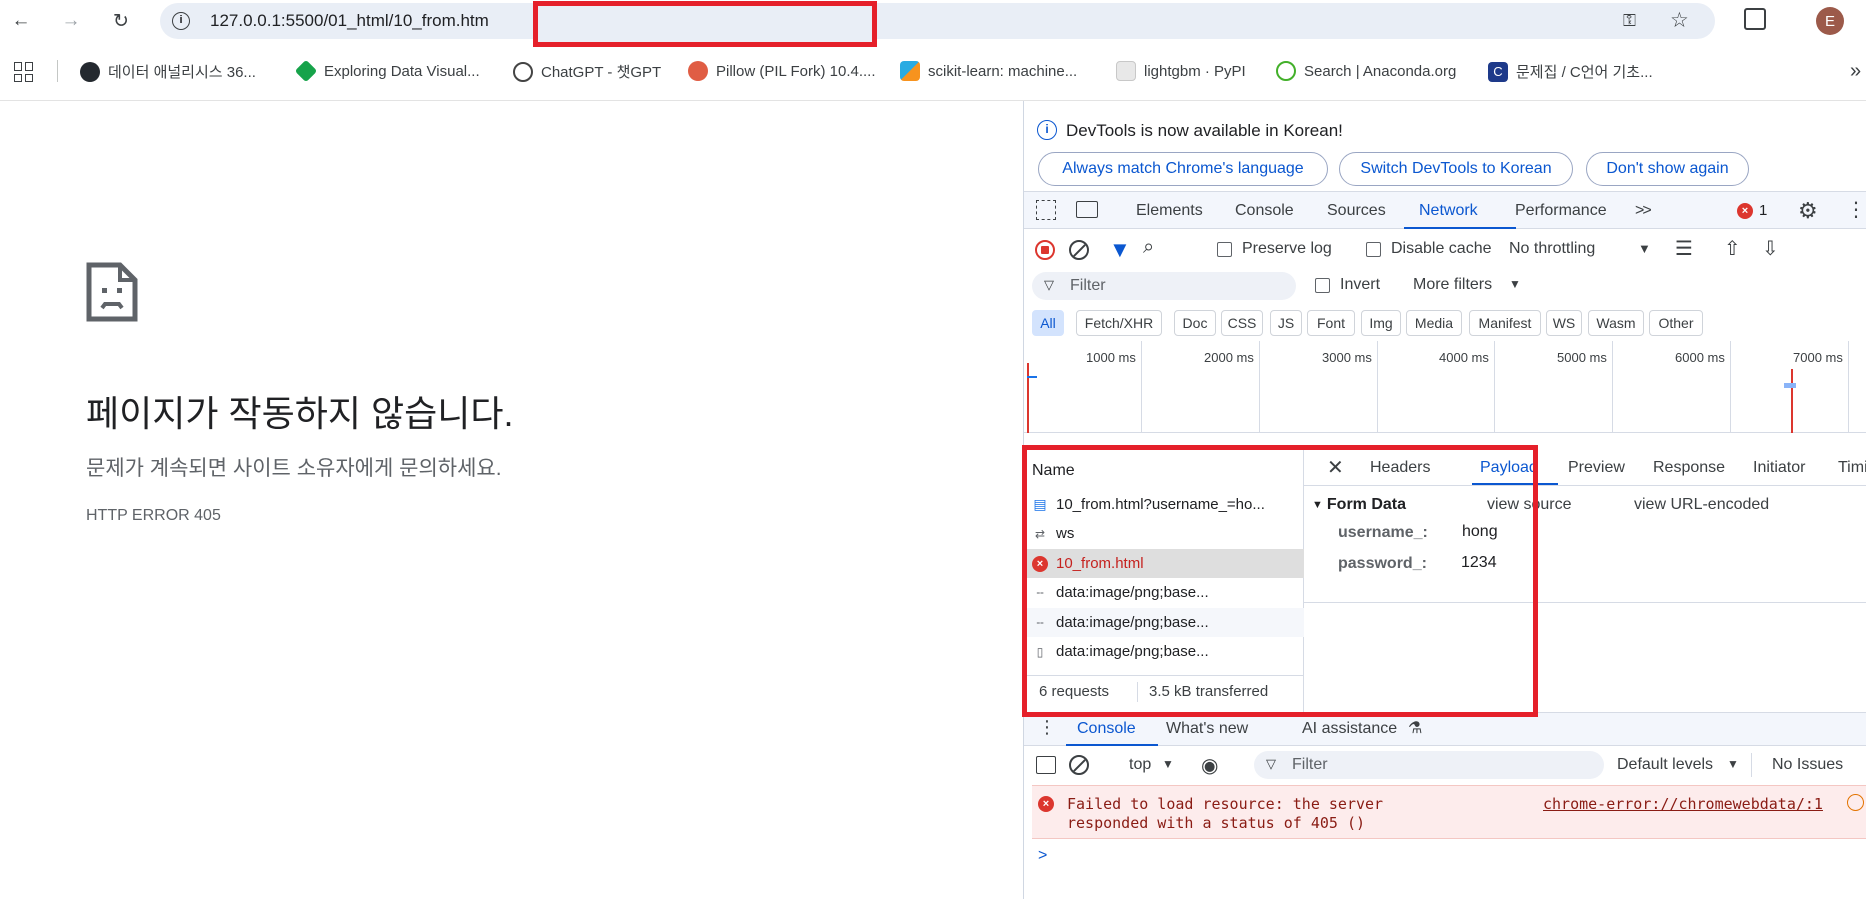 The height and width of the screenshot is (899, 1866). Describe the element at coordinates (1195, 323) in the screenshot. I see `type-filter-doc: Doc` at that location.